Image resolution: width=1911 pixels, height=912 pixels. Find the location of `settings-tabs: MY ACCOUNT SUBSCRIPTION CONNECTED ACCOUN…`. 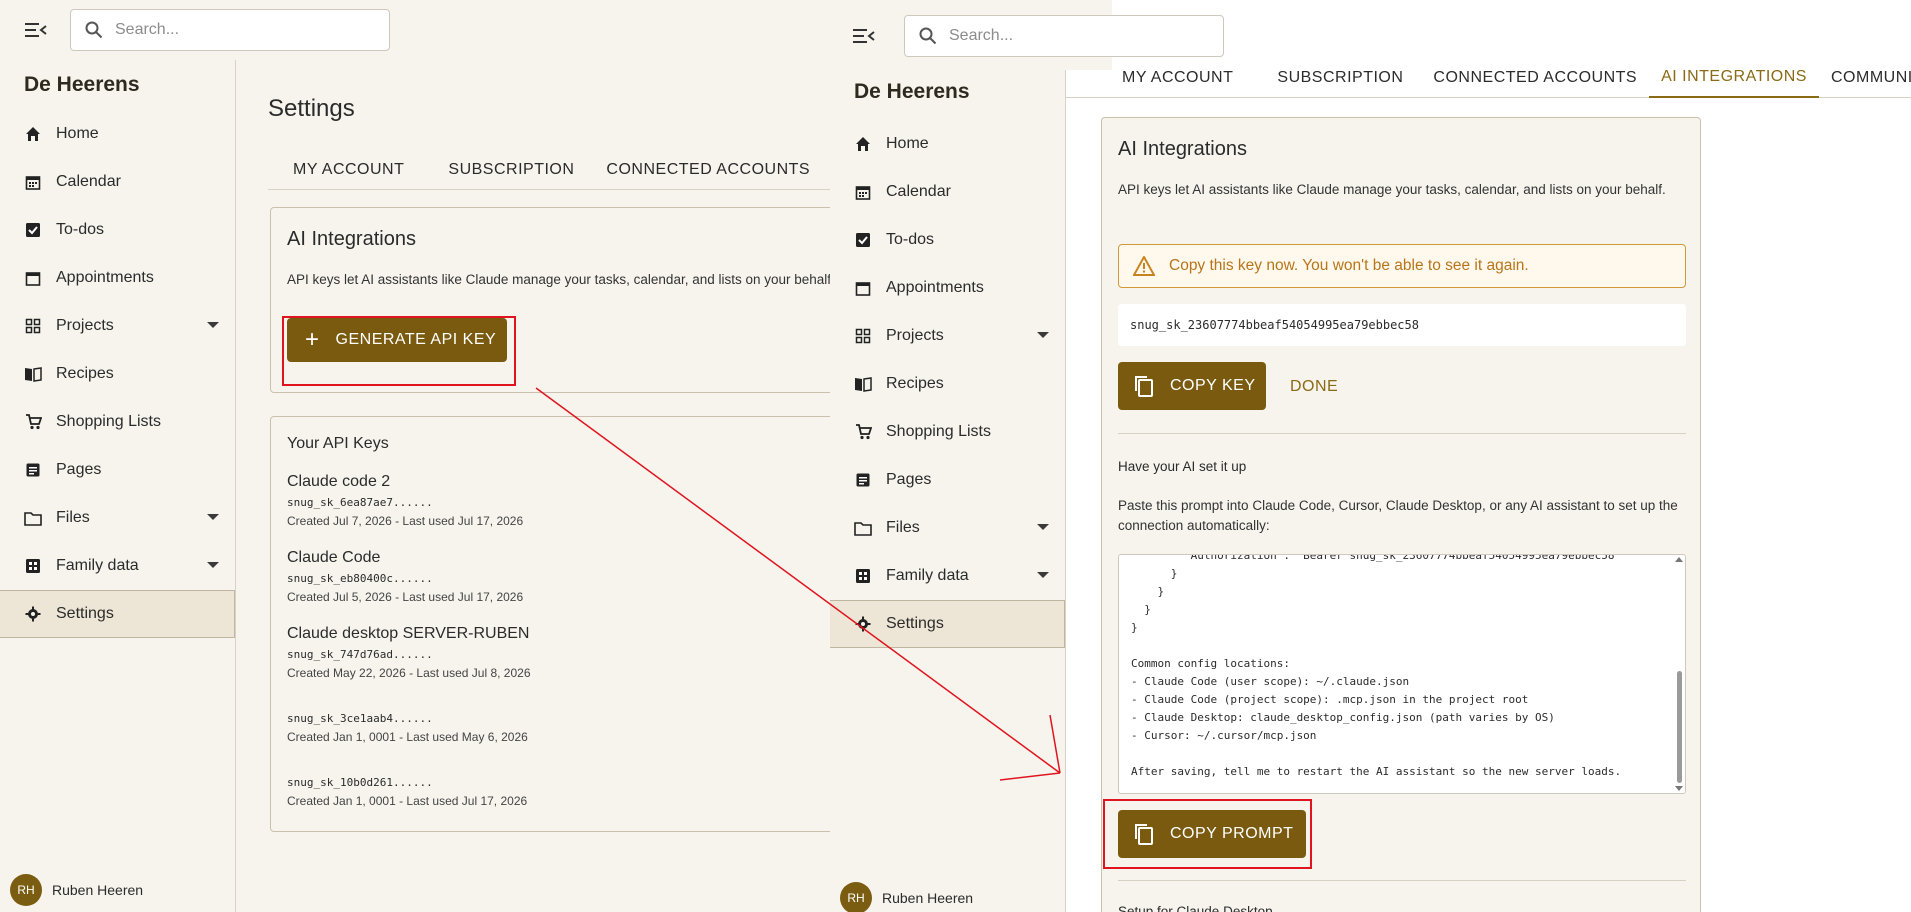

settings-tabs: MY ACCOUNT SUBSCRIPTION CONNECTED ACCOUN… is located at coordinates (549, 170).